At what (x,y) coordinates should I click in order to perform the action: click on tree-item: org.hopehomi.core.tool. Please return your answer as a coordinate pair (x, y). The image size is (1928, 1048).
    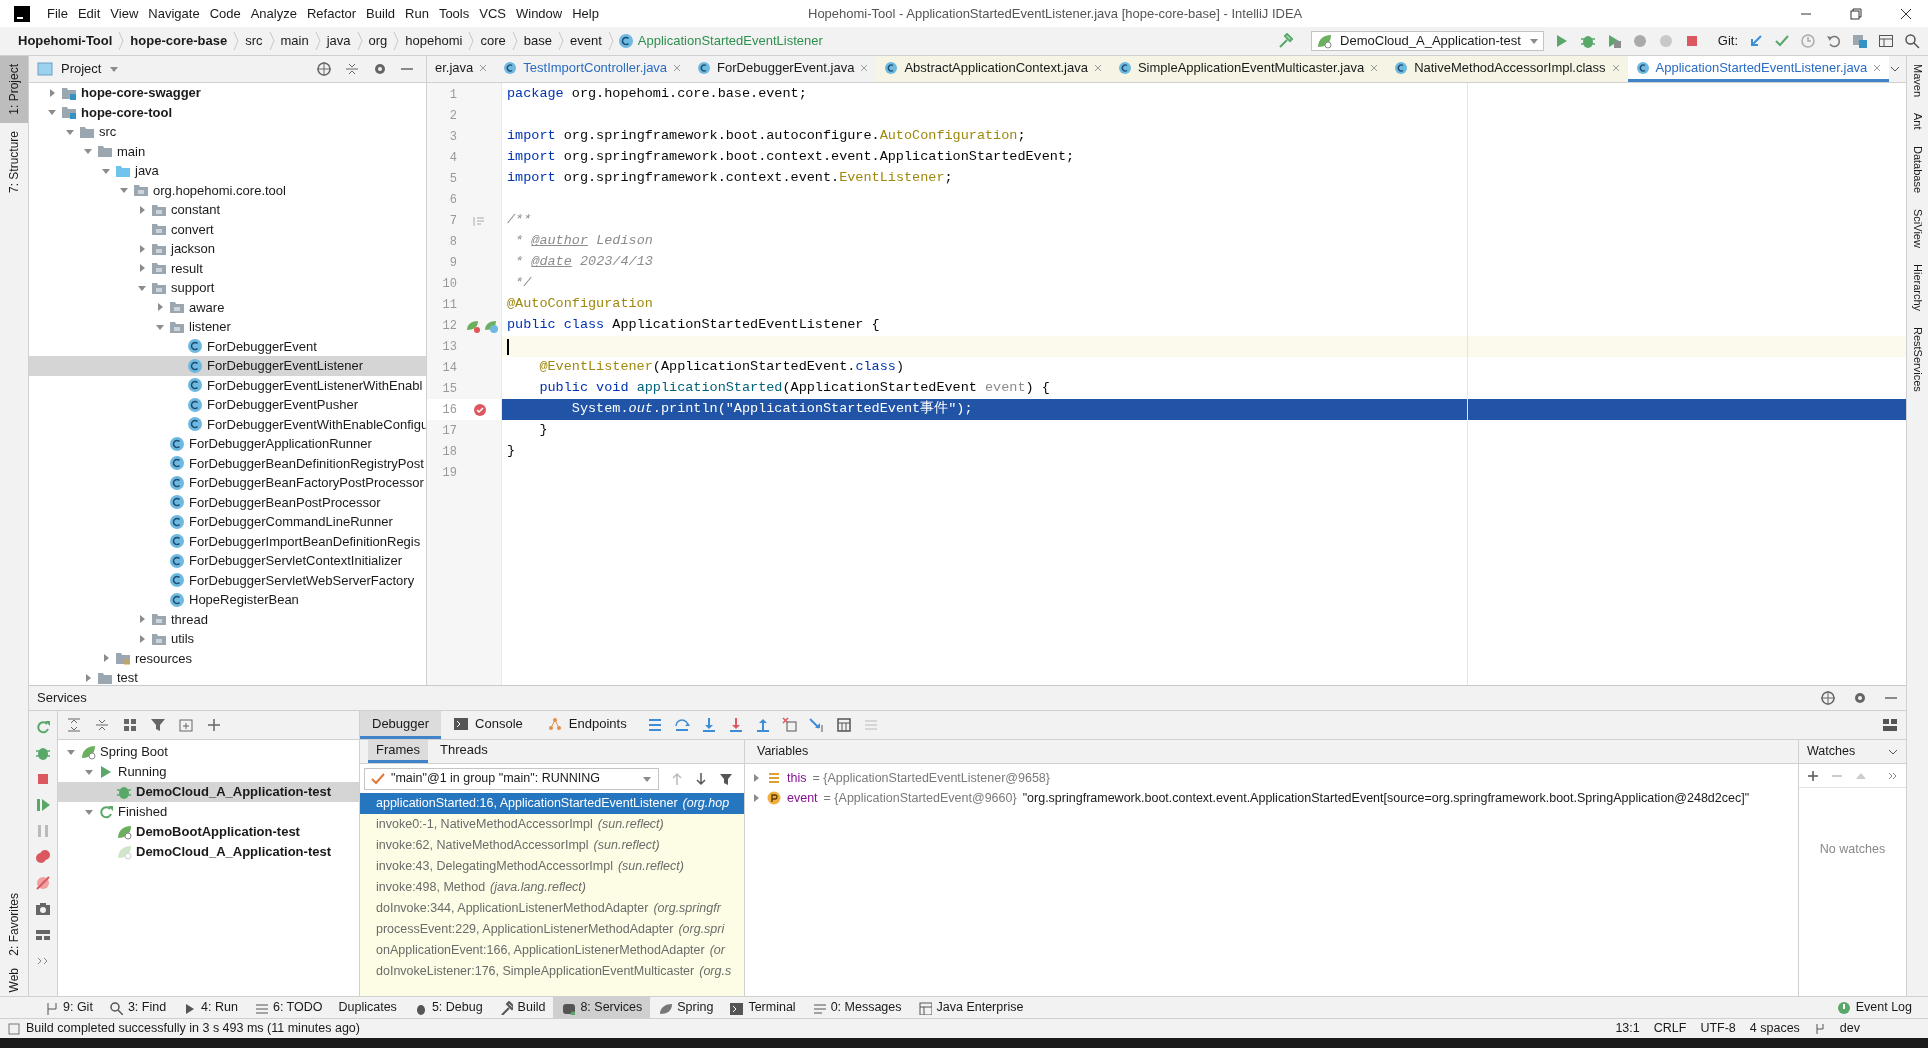
    Looking at the image, I should click on (219, 190).